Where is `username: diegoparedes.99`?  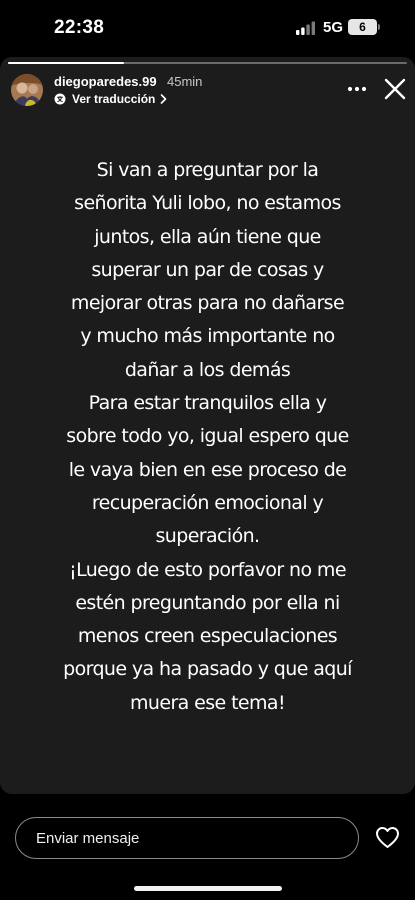 username: diegoparedes.99 is located at coordinates (105, 81).